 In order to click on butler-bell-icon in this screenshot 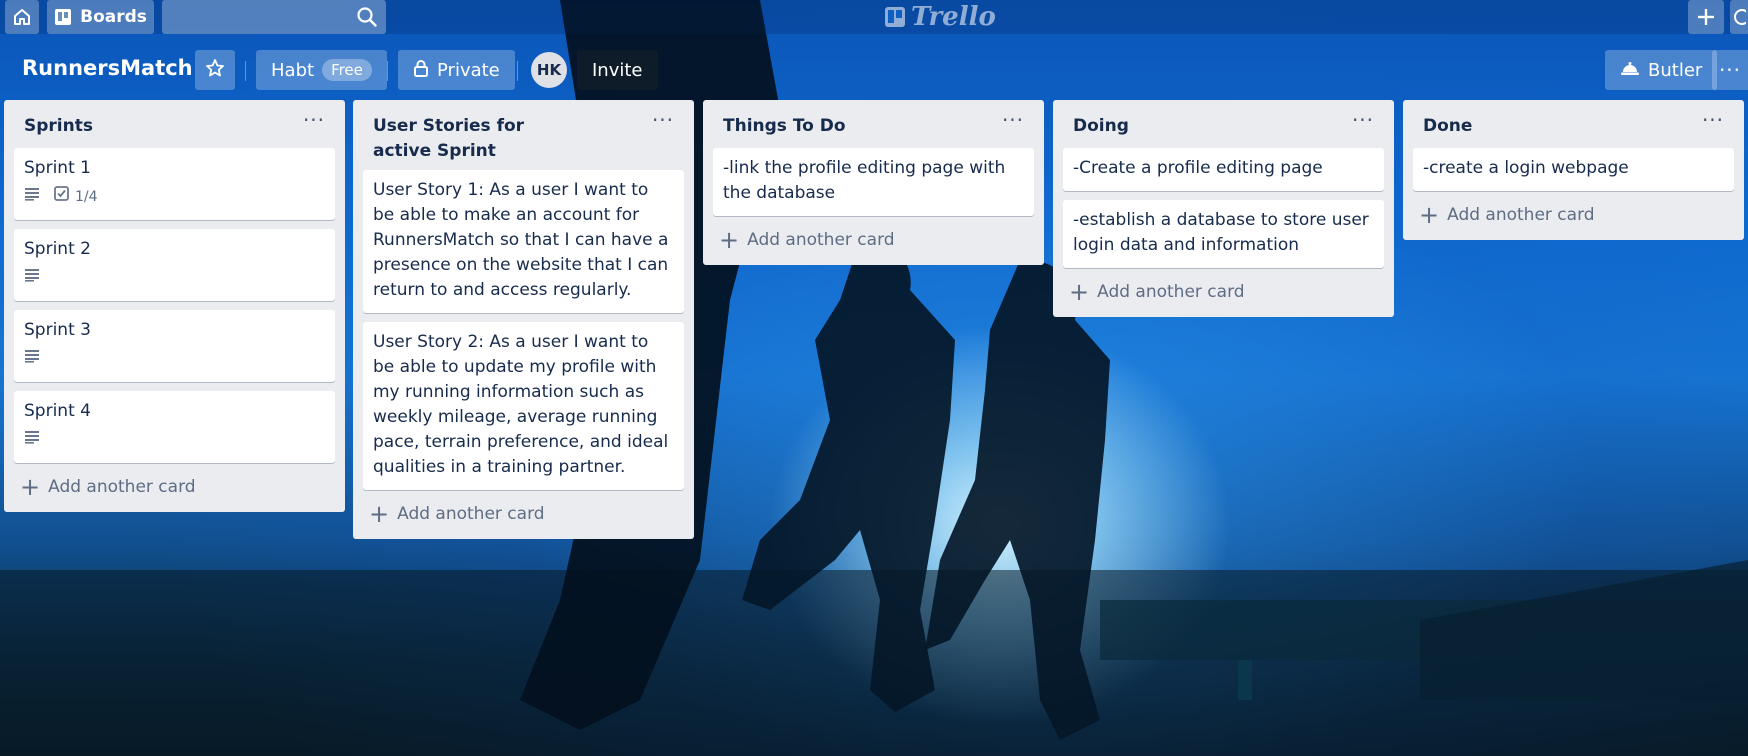, I will do `click(1630, 70)`.